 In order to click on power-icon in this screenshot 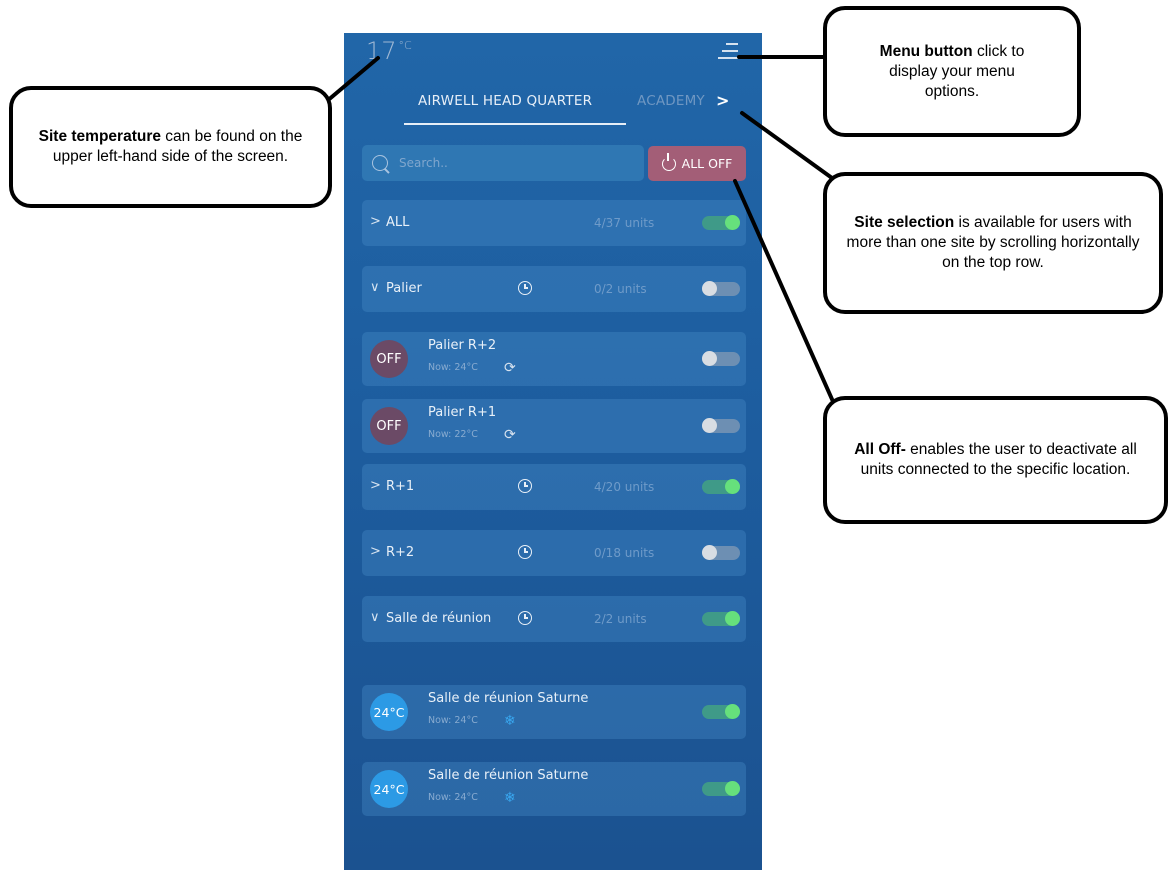, I will do `click(668, 161)`.